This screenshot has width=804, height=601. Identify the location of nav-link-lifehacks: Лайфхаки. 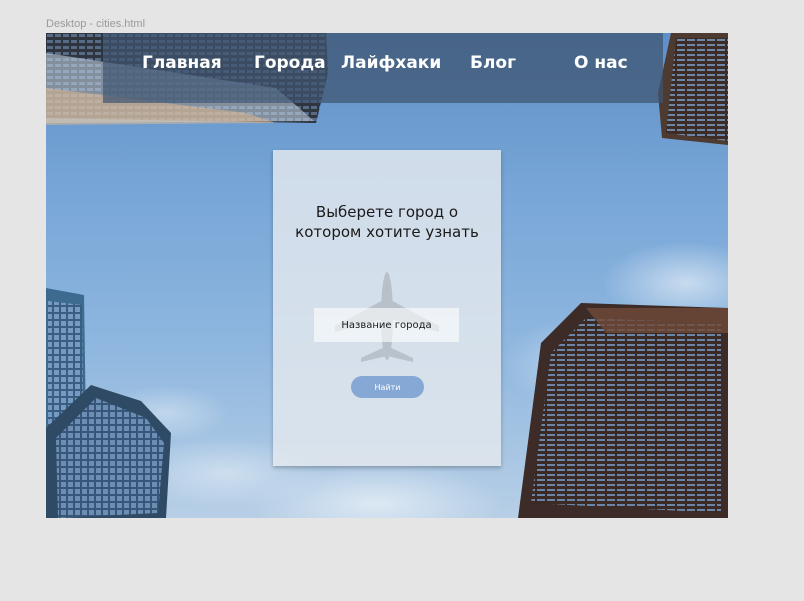
(391, 63).